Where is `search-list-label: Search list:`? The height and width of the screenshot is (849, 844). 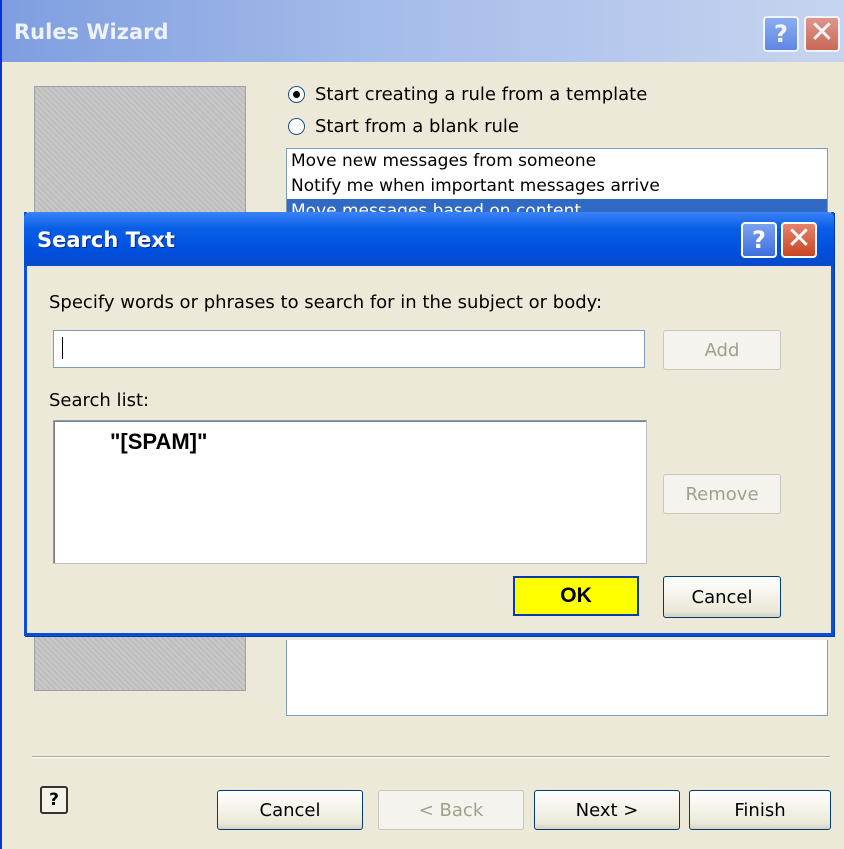
search-list-label: Search list: is located at coordinates (99, 400).